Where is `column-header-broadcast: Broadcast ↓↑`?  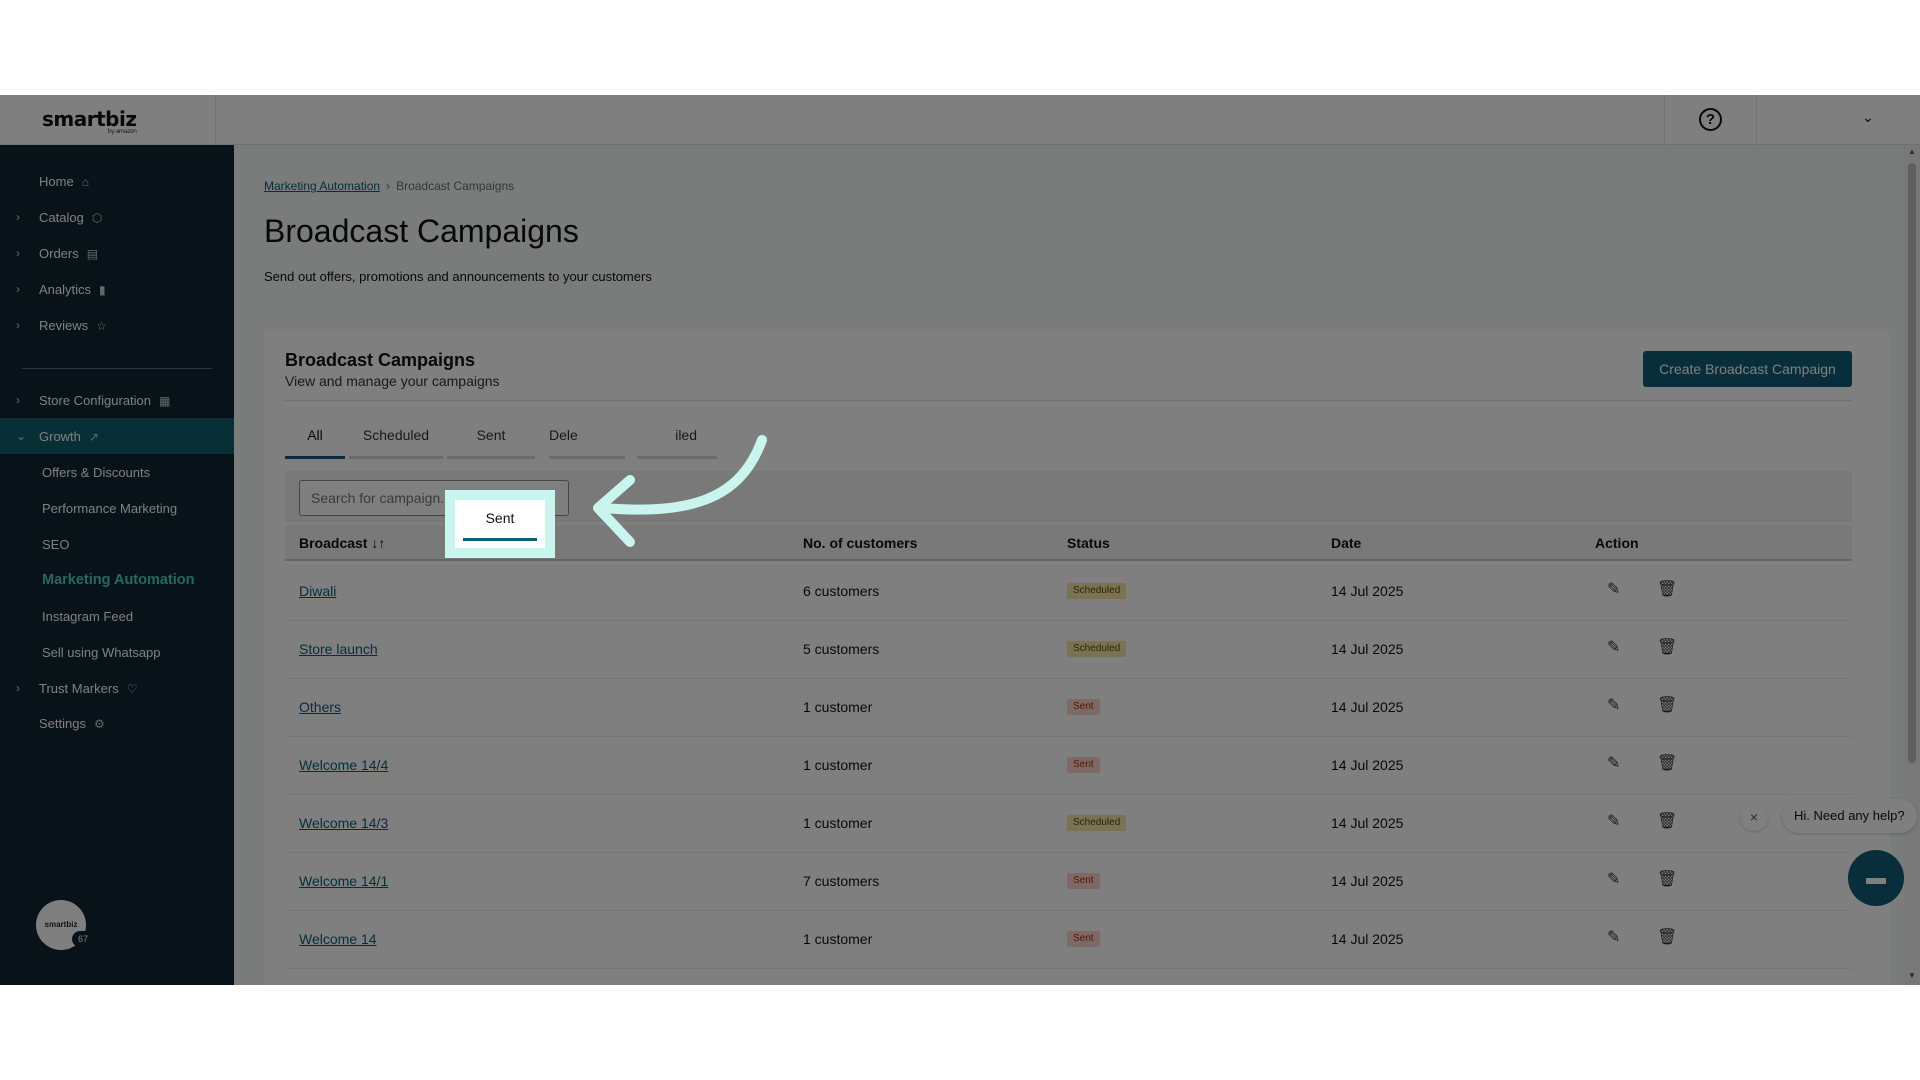
column-header-broadcast: Broadcast ↓↑ is located at coordinates (342, 543).